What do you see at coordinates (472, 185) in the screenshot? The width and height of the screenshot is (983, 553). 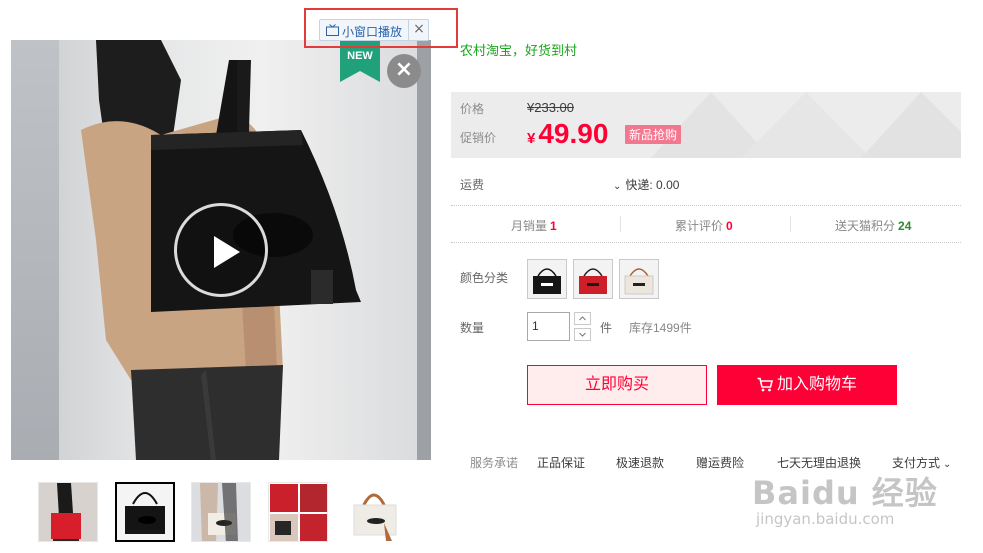 I see `shipping-label: 运费` at bounding box center [472, 185].